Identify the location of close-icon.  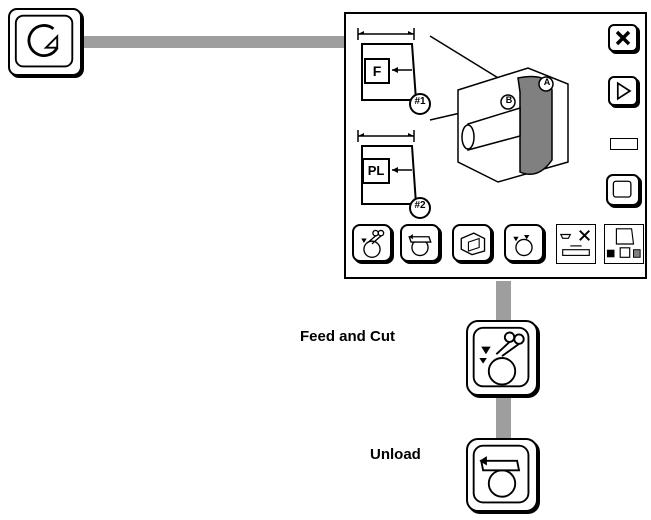
(623, 38).